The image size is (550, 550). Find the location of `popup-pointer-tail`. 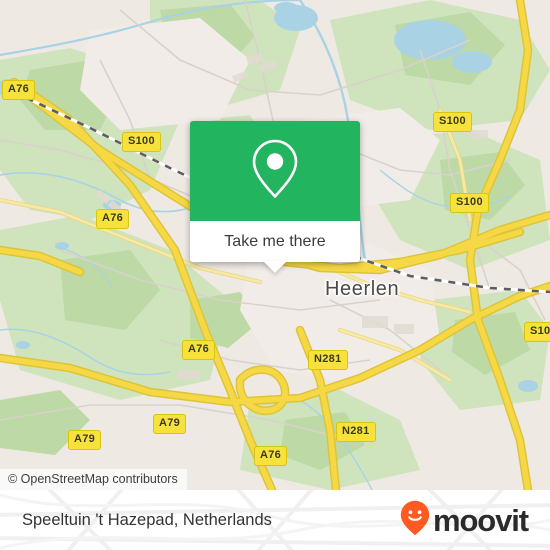

popup-pointer-tail is located at coordinates (275, 267).